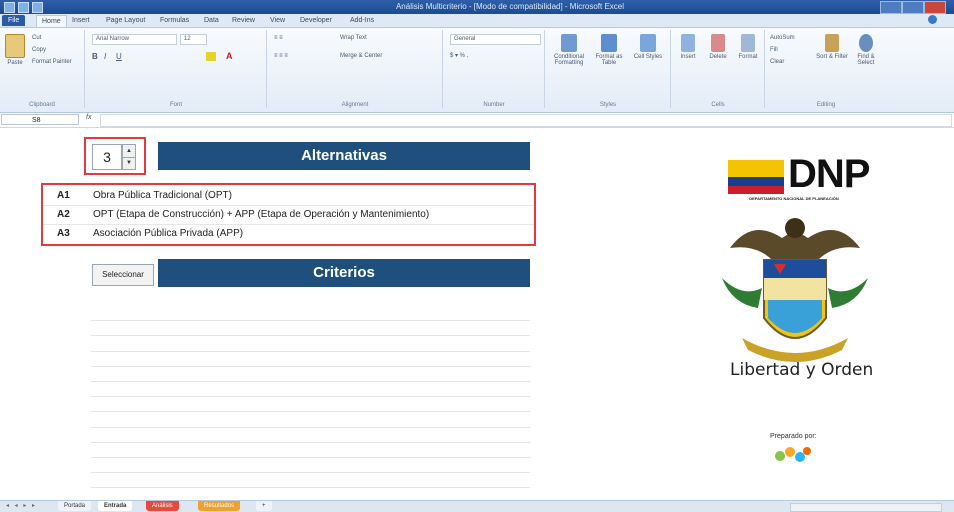 This screenshot has width=954, height=512. What do you see at coordinates (119, 56) in the screenshot?
I see `underline-button: U` at bounding box center [119, 56].